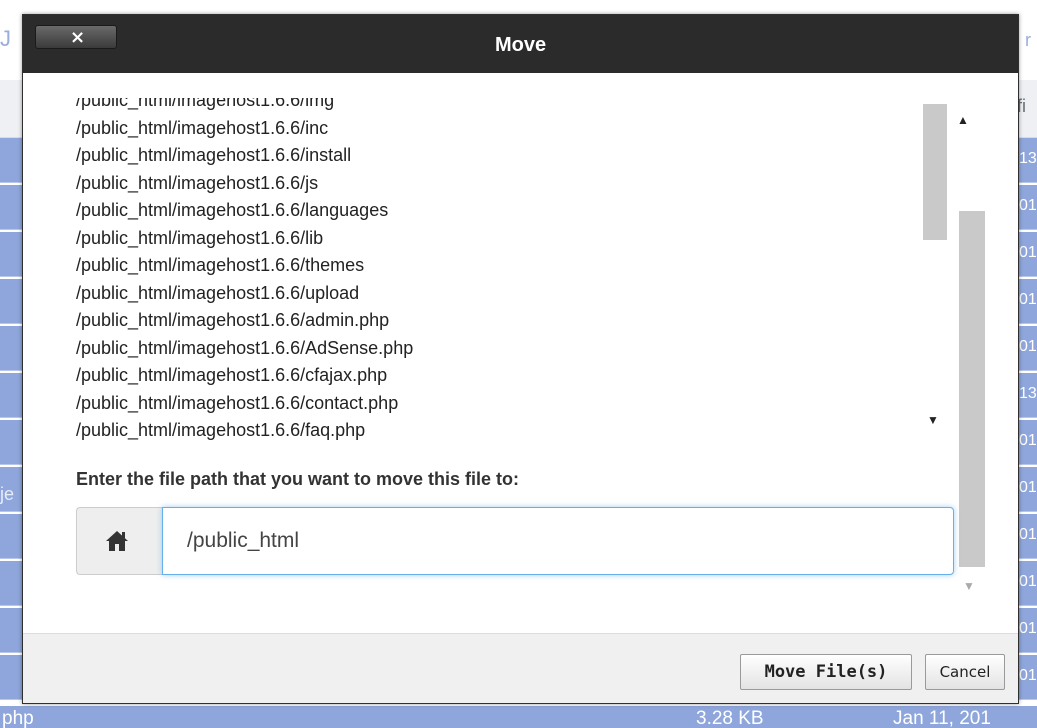 Image resolution: width=1037 pixels, height=728 pixels. I want to click on directory-list-item: /public_html/imagehost1.6.6/languages, so click(232, 210).